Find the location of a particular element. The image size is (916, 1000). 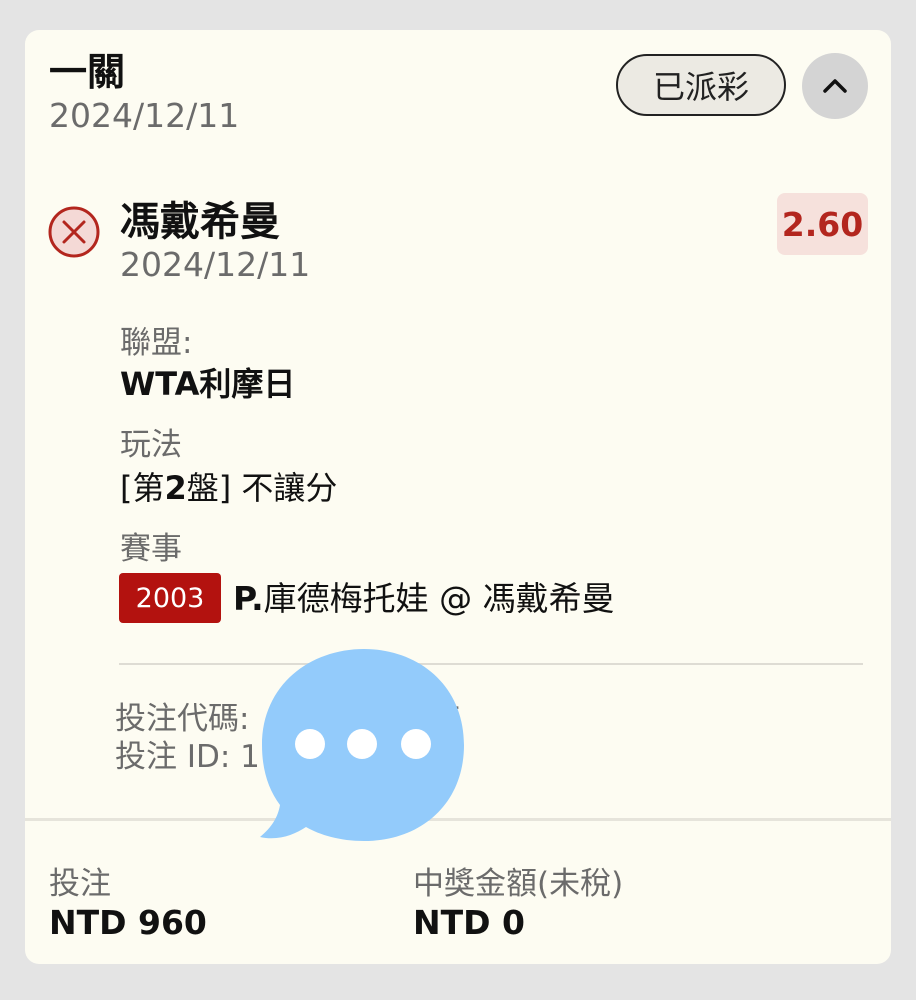

bet-code: 投注代碼:5 is located at coordinates (289, 719).